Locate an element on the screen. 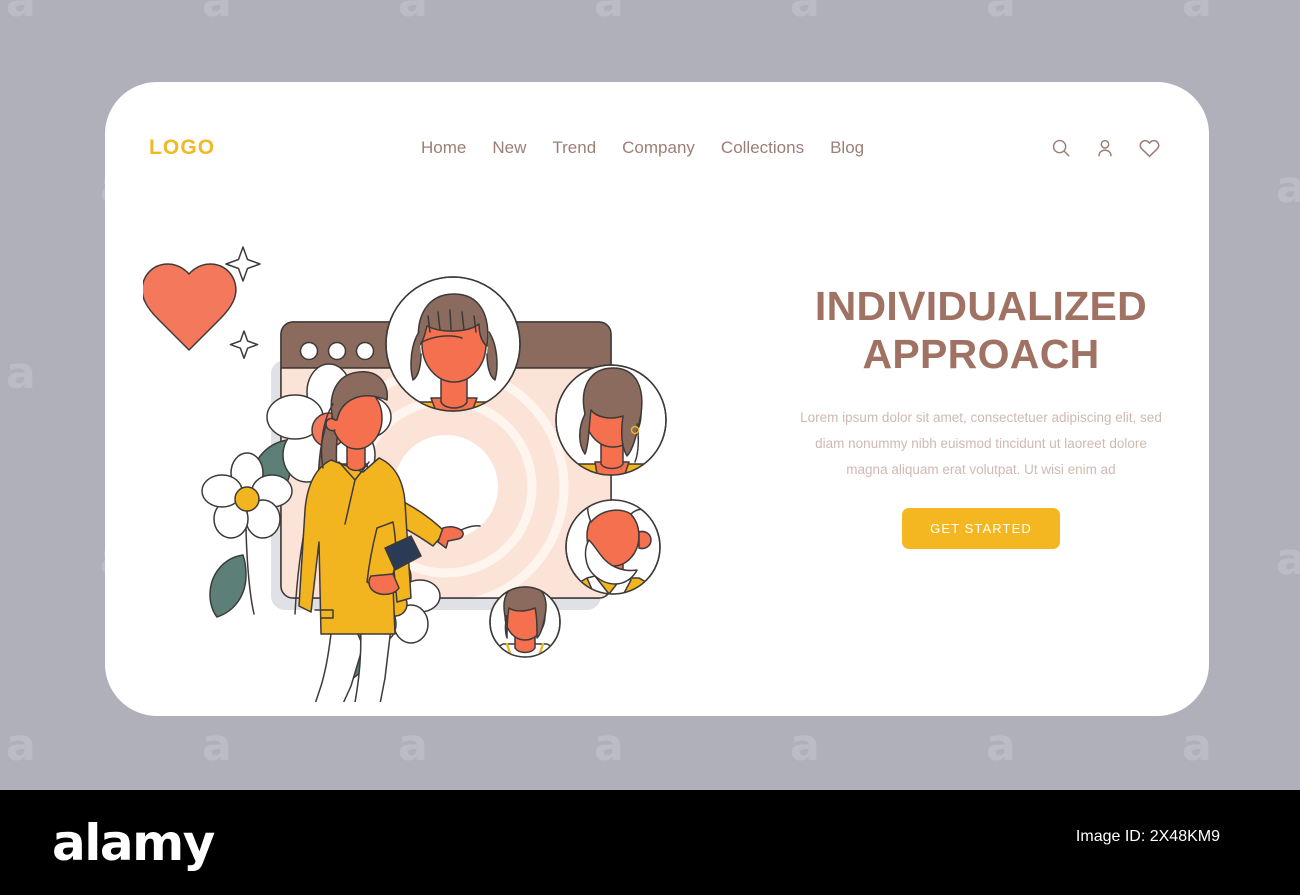  site-logo: LOGO is located at coordinates (182, 148).